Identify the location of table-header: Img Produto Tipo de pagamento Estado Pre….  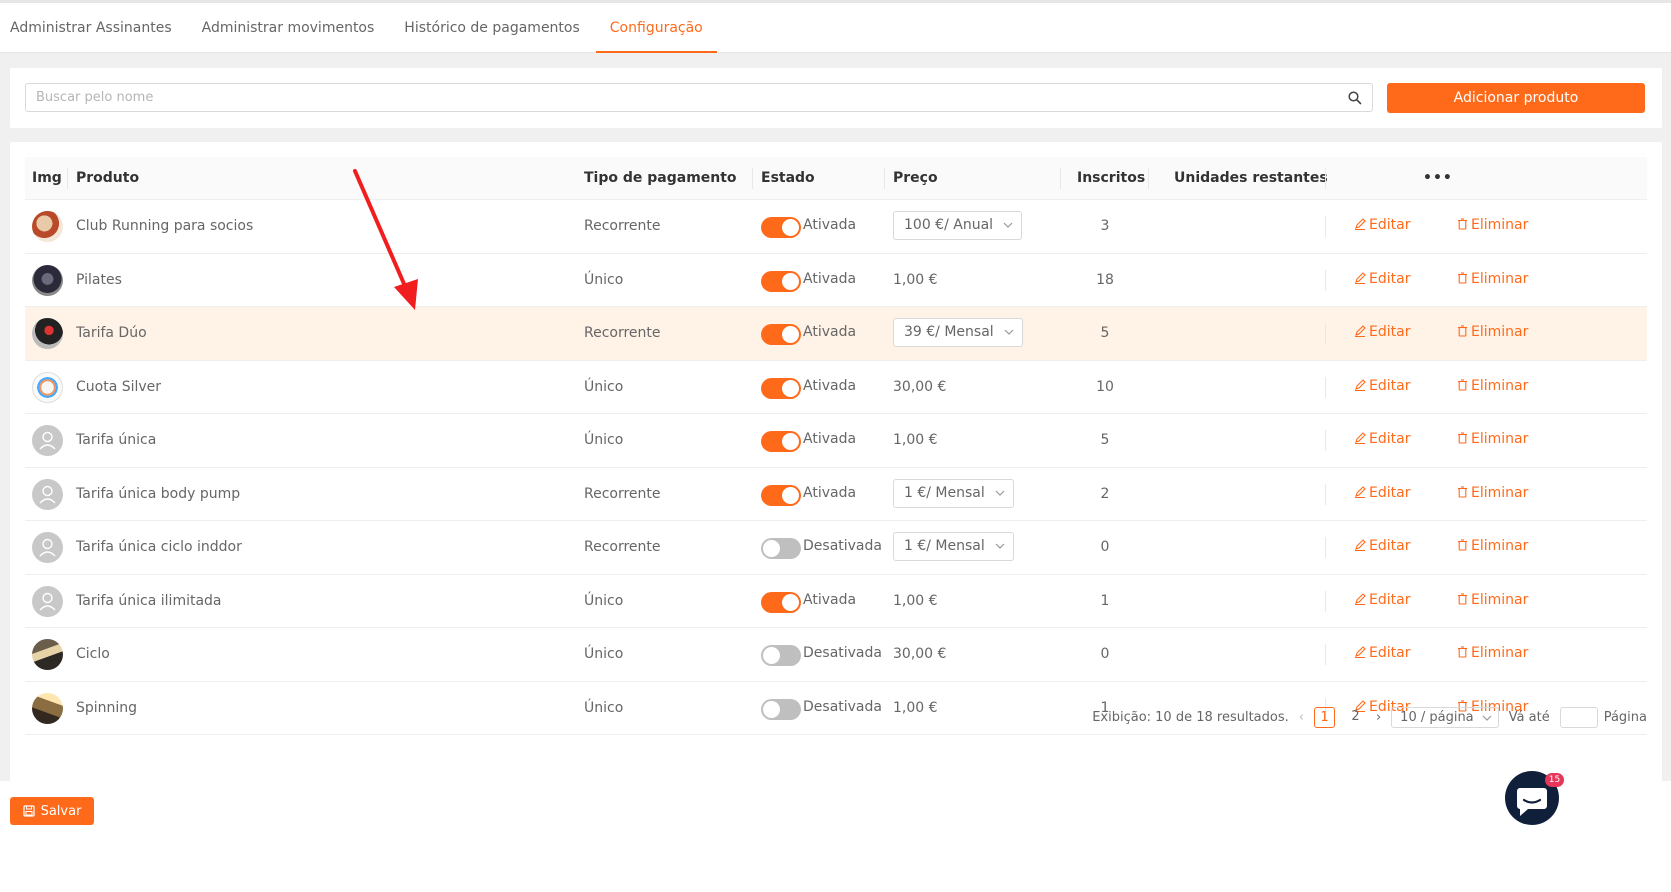
(836, 178).